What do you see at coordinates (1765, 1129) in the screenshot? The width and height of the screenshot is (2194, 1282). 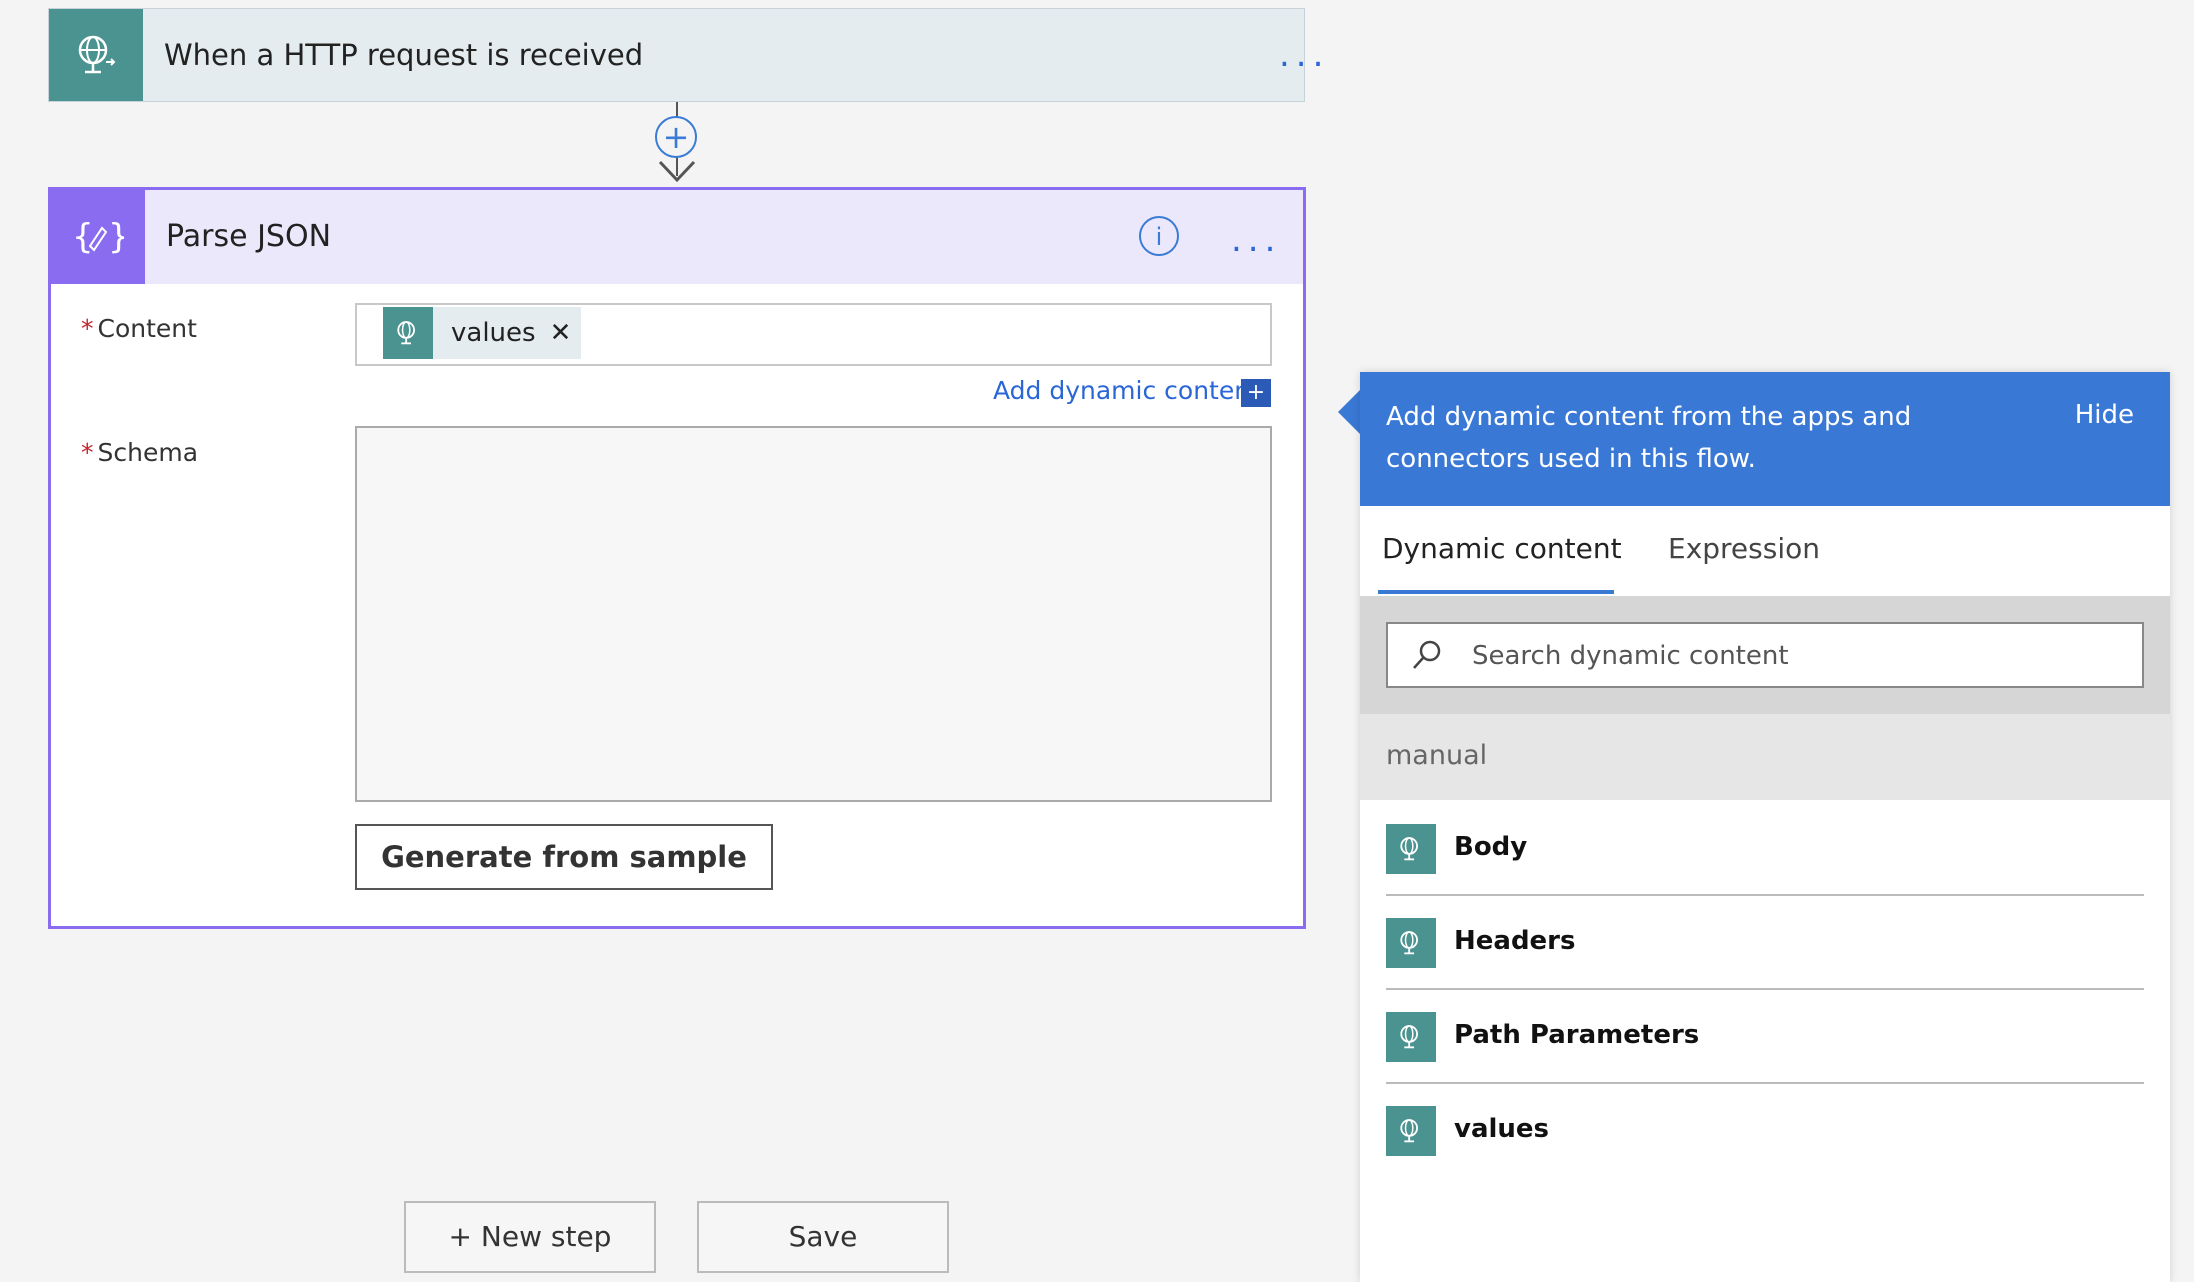 I see `dynamic-item-values: values` at bounding box center [1765, 1129].